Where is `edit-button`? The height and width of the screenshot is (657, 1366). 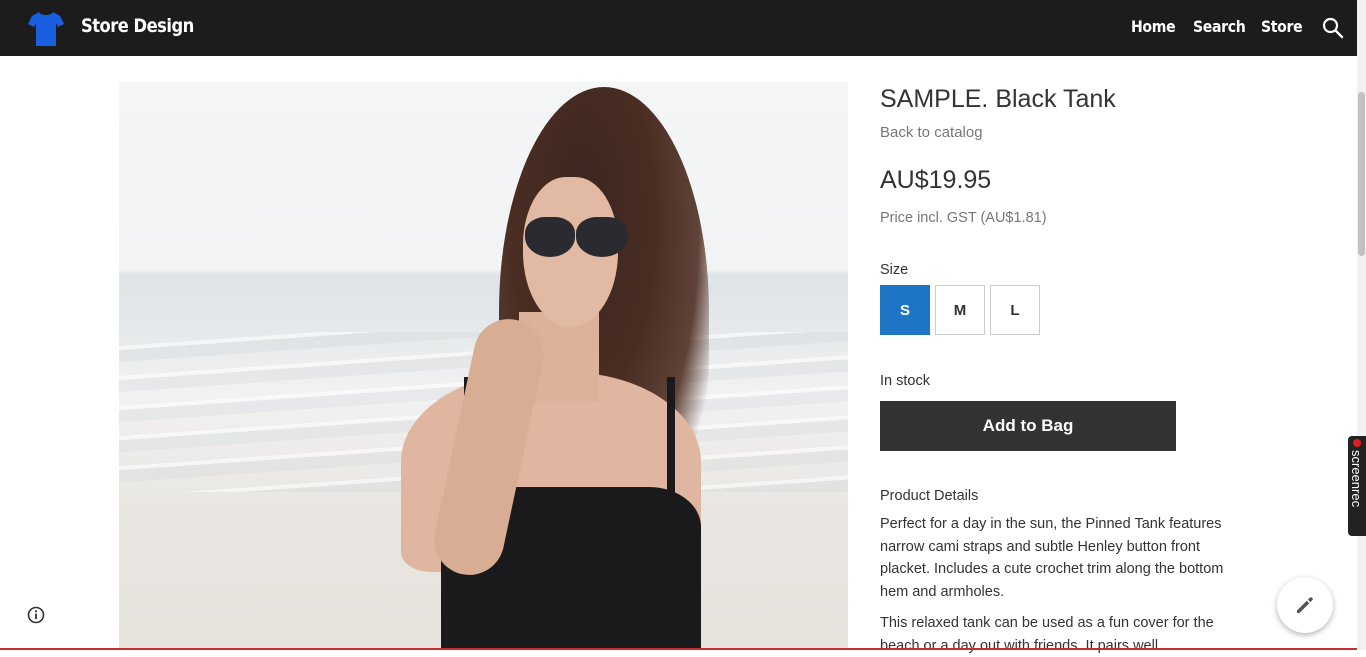 edit-button is located at coordinates (1305, 605).